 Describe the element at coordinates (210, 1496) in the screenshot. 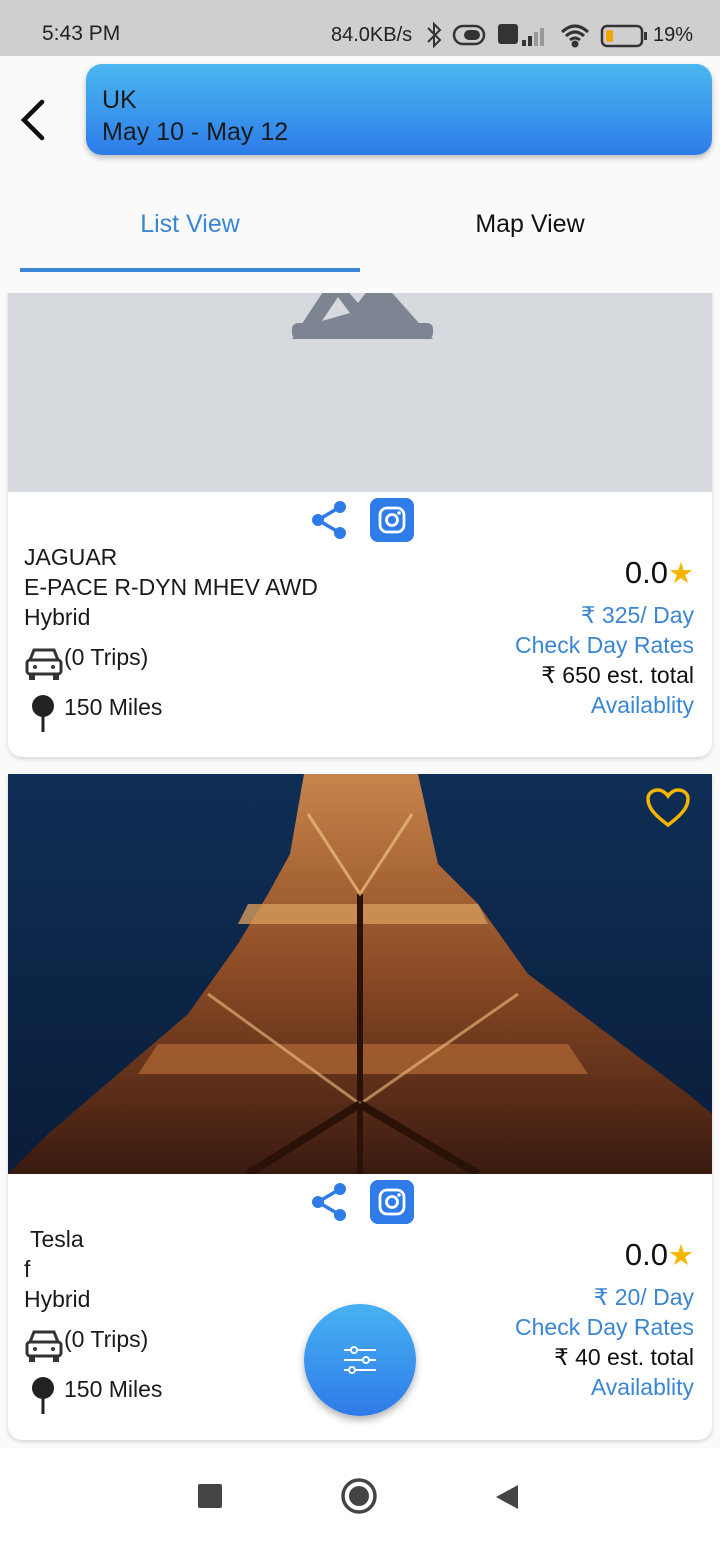

I see `recent-apps-icon` at that location.